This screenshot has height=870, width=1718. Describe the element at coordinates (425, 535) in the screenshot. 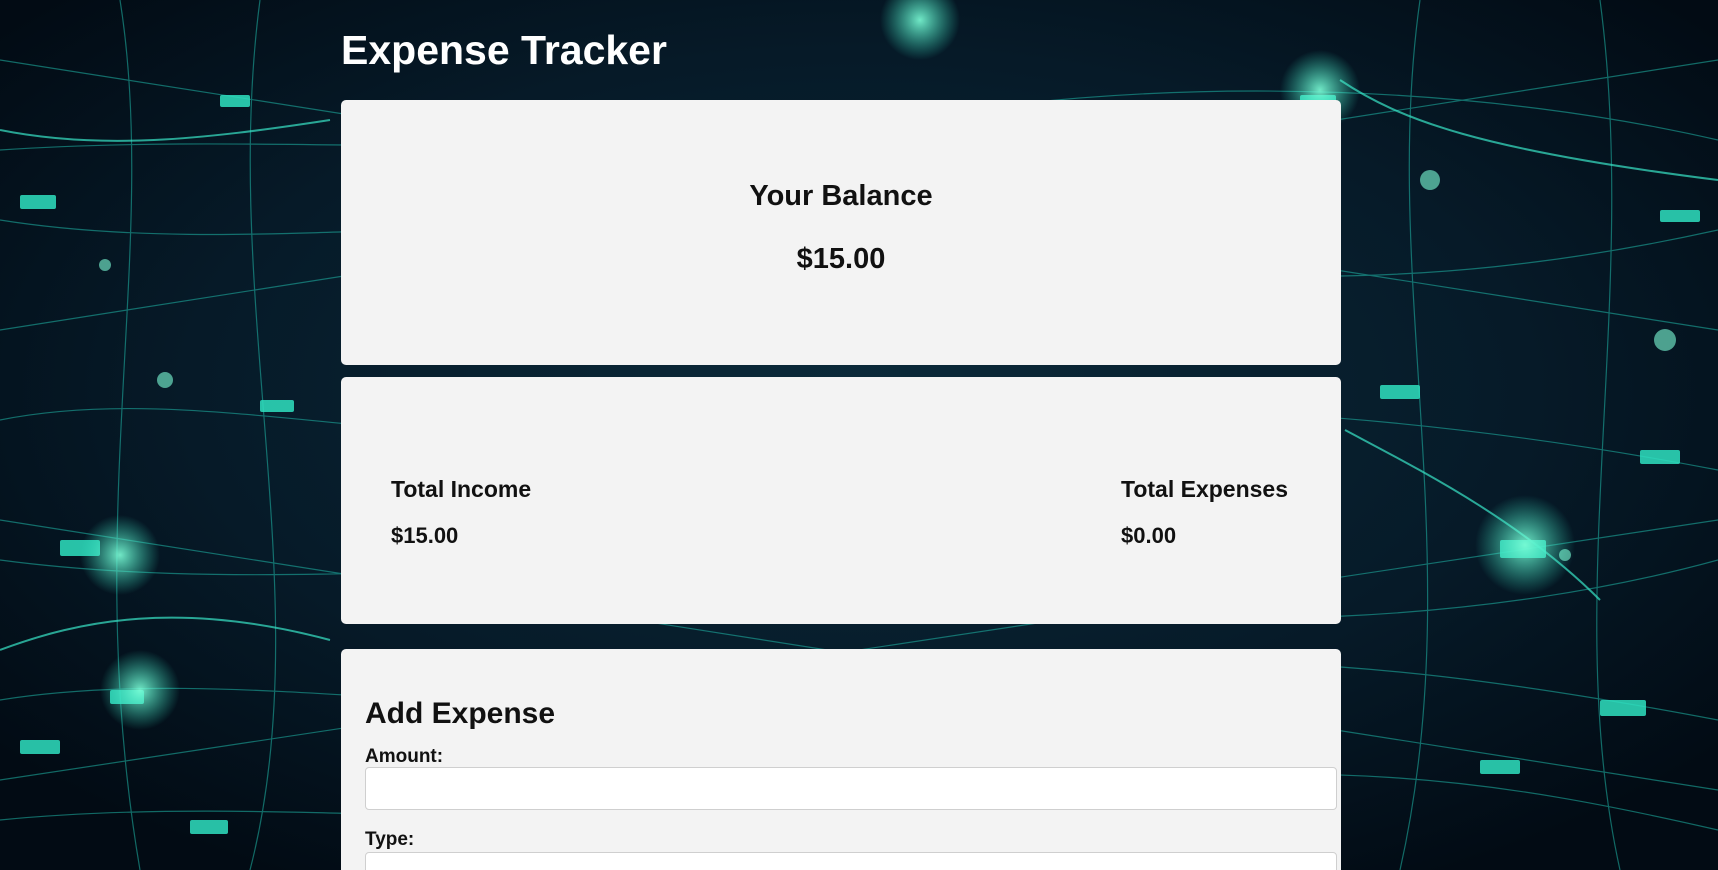

I see `income-value: $15.00` at that location.